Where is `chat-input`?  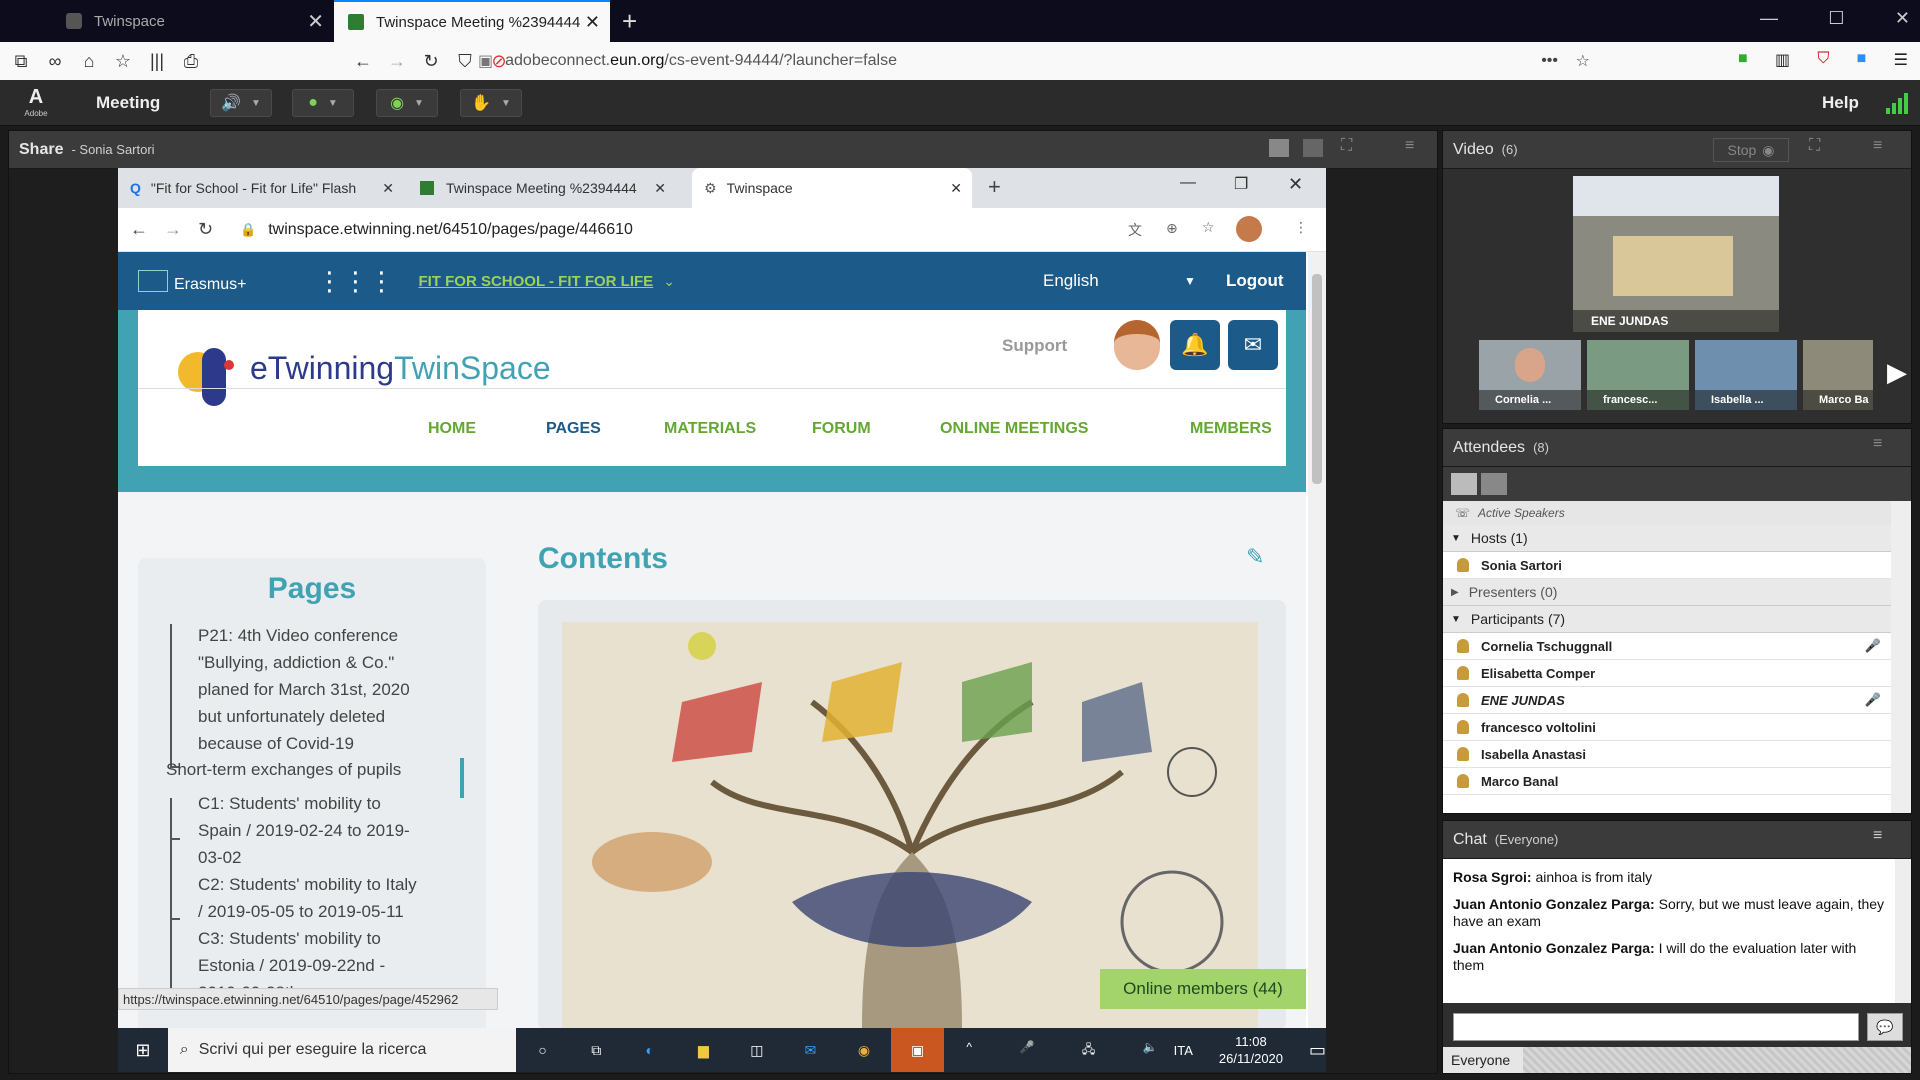 chat-input is located at coordinates (1656, 1027).